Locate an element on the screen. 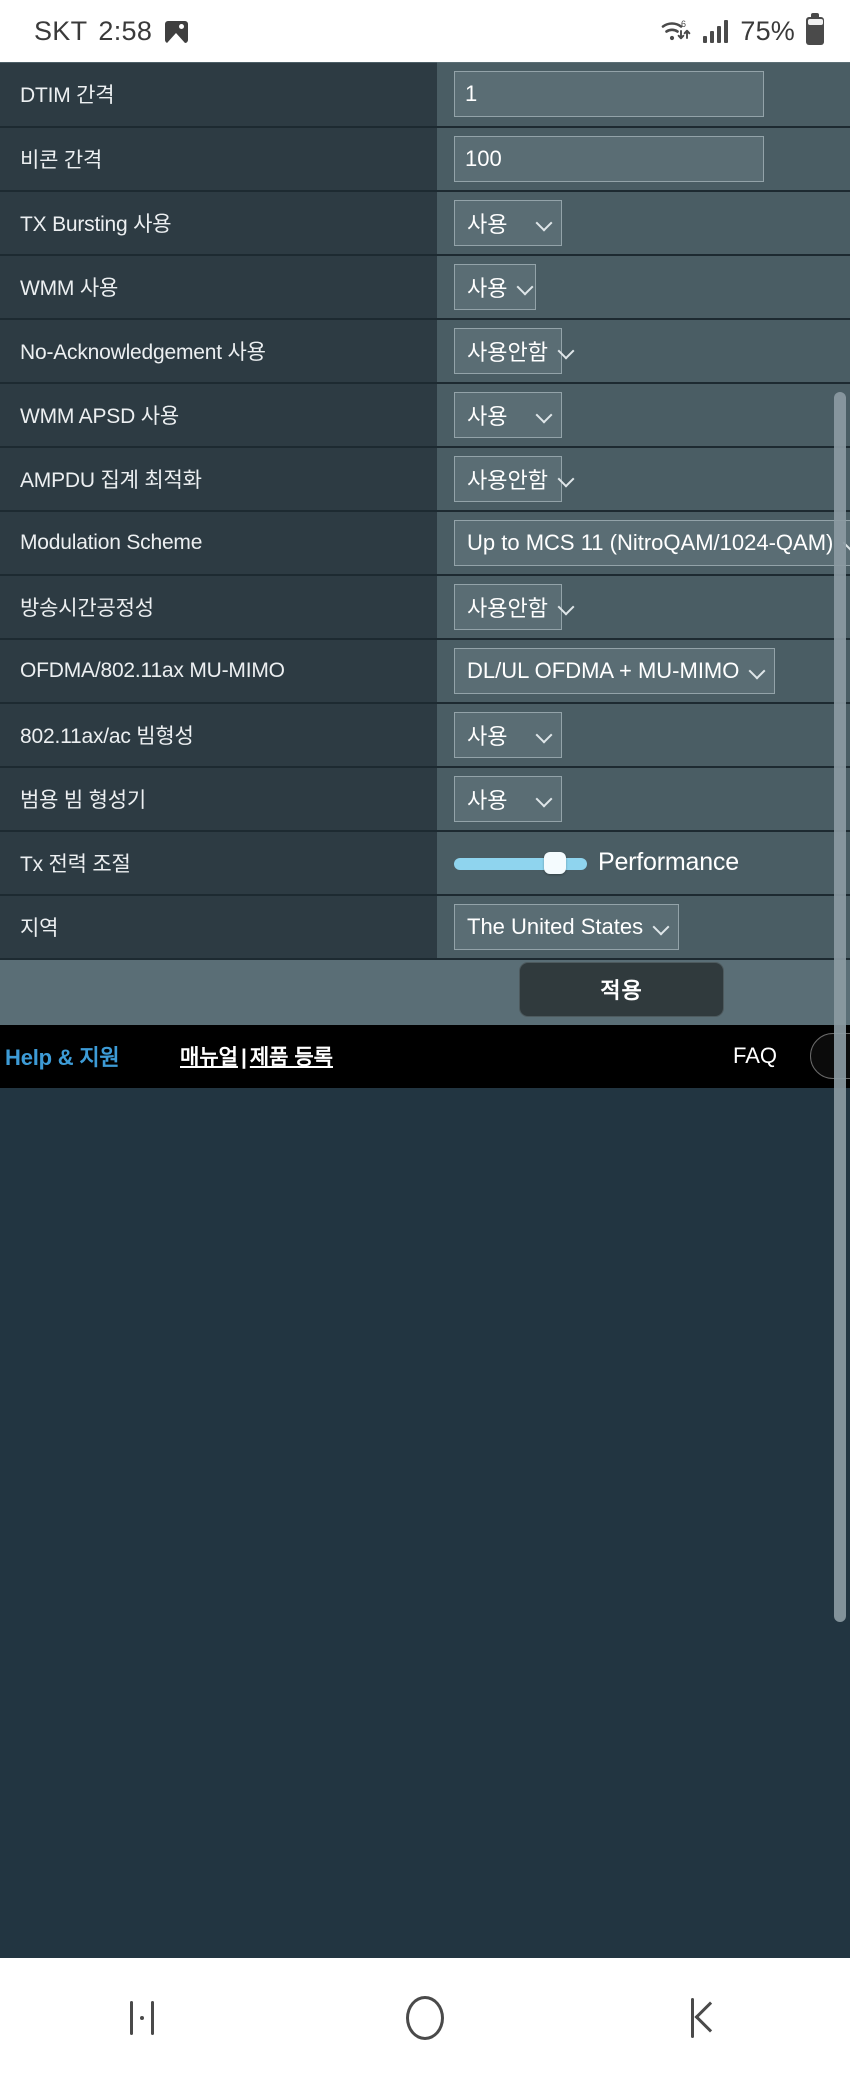  row-label-ofdma-mu-mimo: OFDMA/802.11ax MU-MIMO is located at coordinates (218, 671).